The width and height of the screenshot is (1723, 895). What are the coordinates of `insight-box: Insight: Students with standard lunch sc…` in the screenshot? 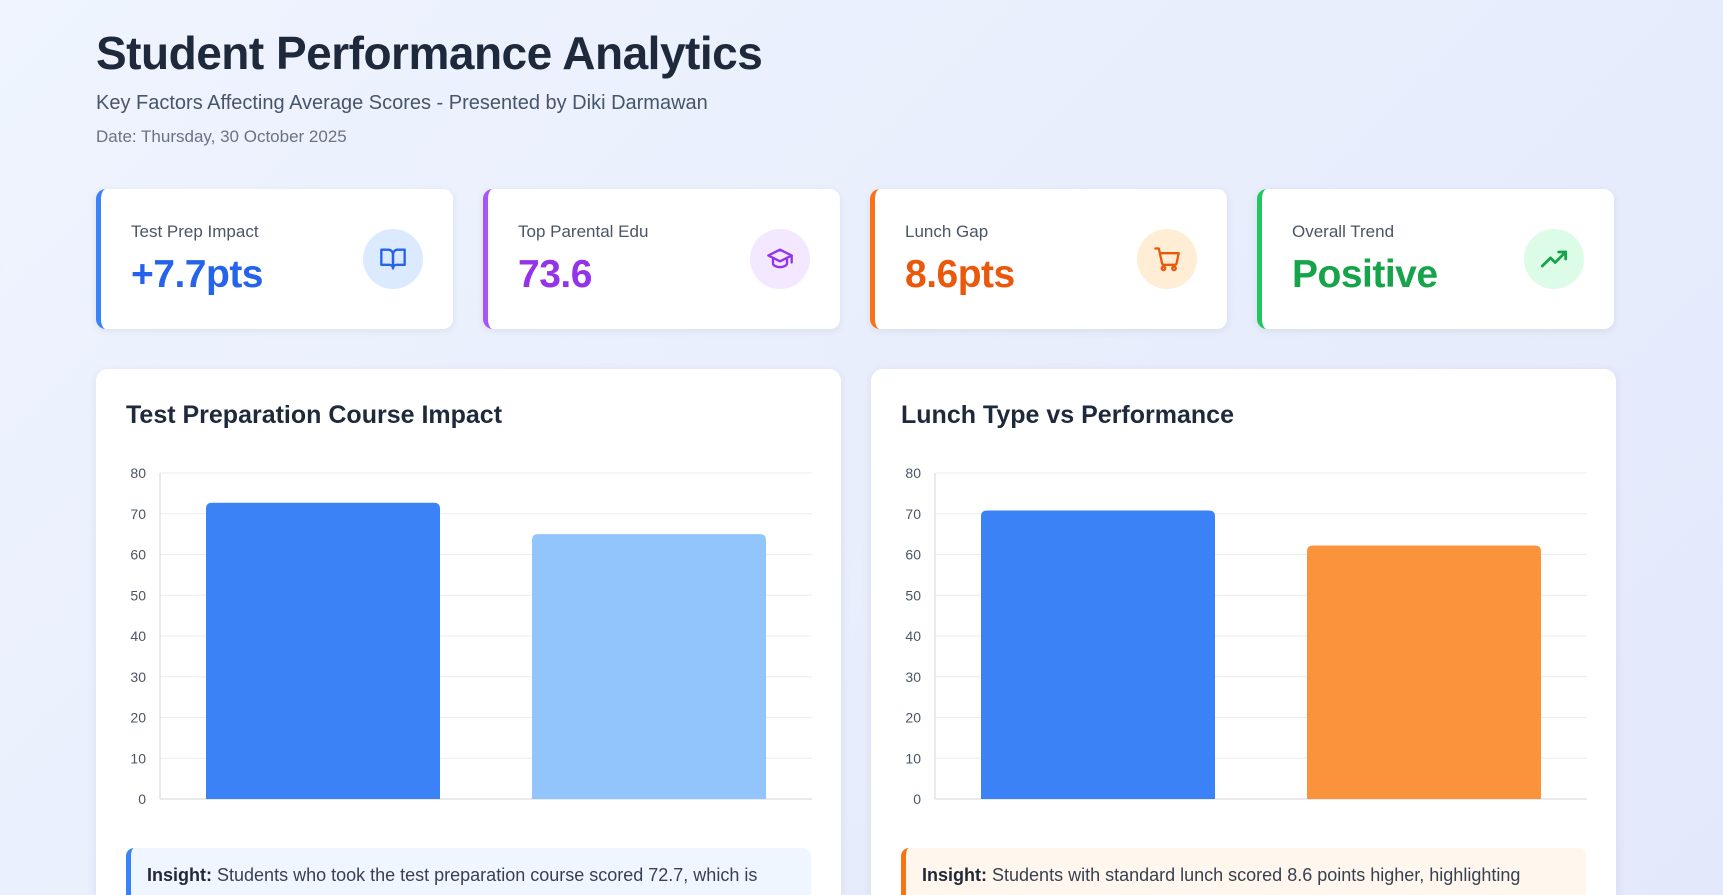 It's located at (1243, 871).